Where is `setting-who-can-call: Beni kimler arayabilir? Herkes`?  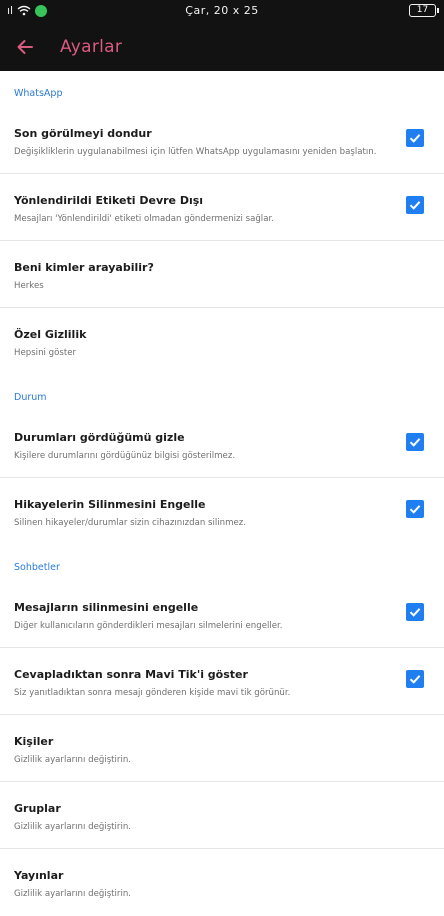
setting-who-can-call: Beni kimler arayabilir? Herkes is located at coordinates (222, 274).